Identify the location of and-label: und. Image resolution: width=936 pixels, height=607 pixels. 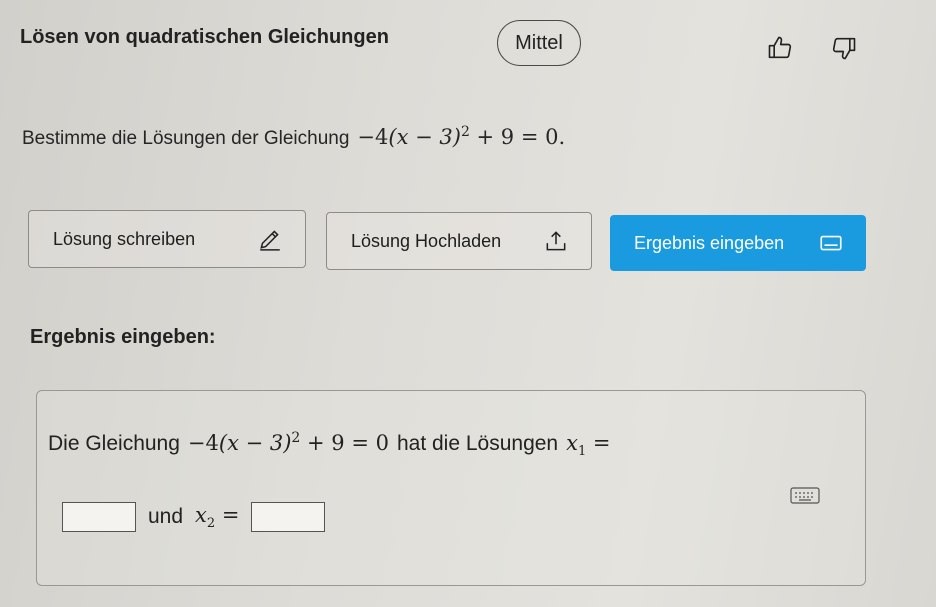
(166, 516).